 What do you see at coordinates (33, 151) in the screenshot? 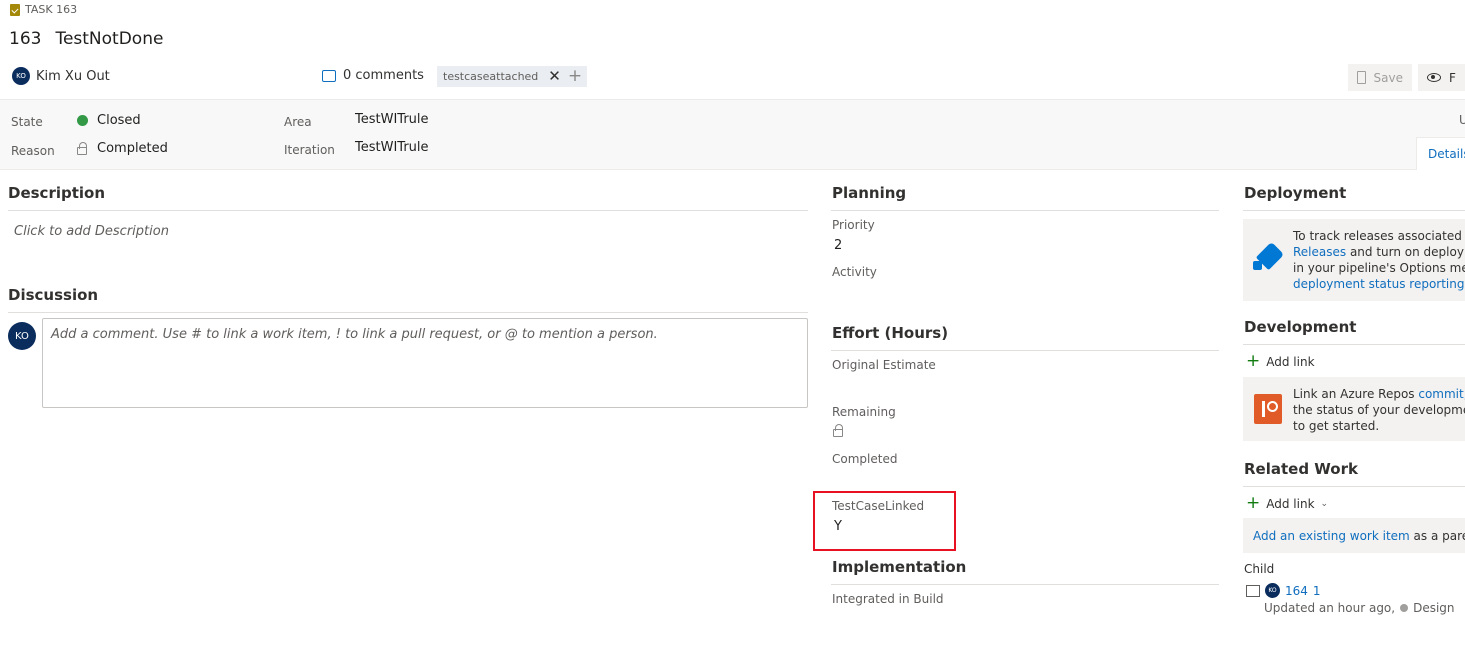
I see `reason-label: Reason` at bounding box center [33, 151].